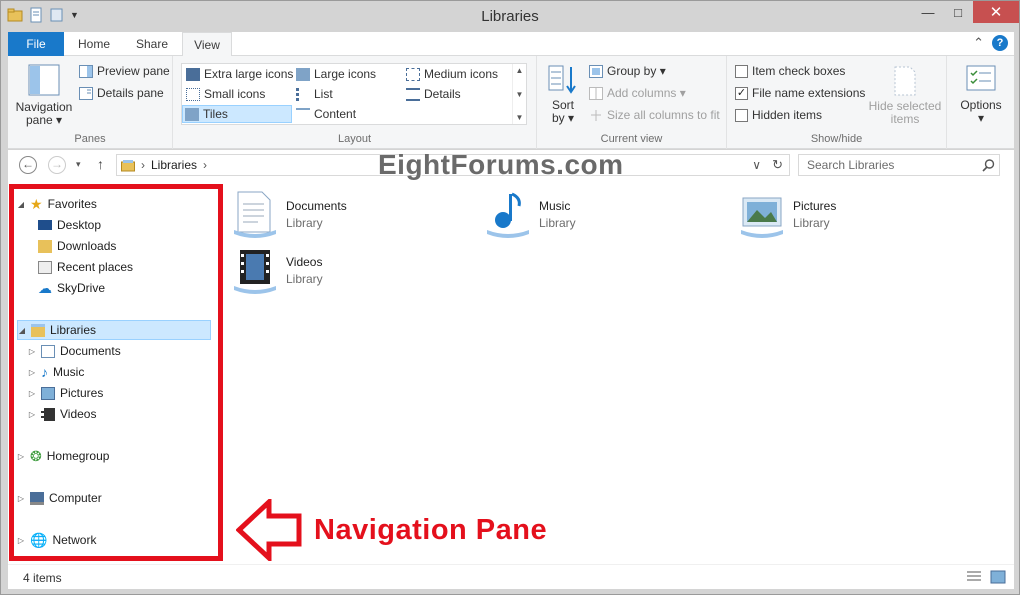  I want to click on search-icon, so click(988, 165).